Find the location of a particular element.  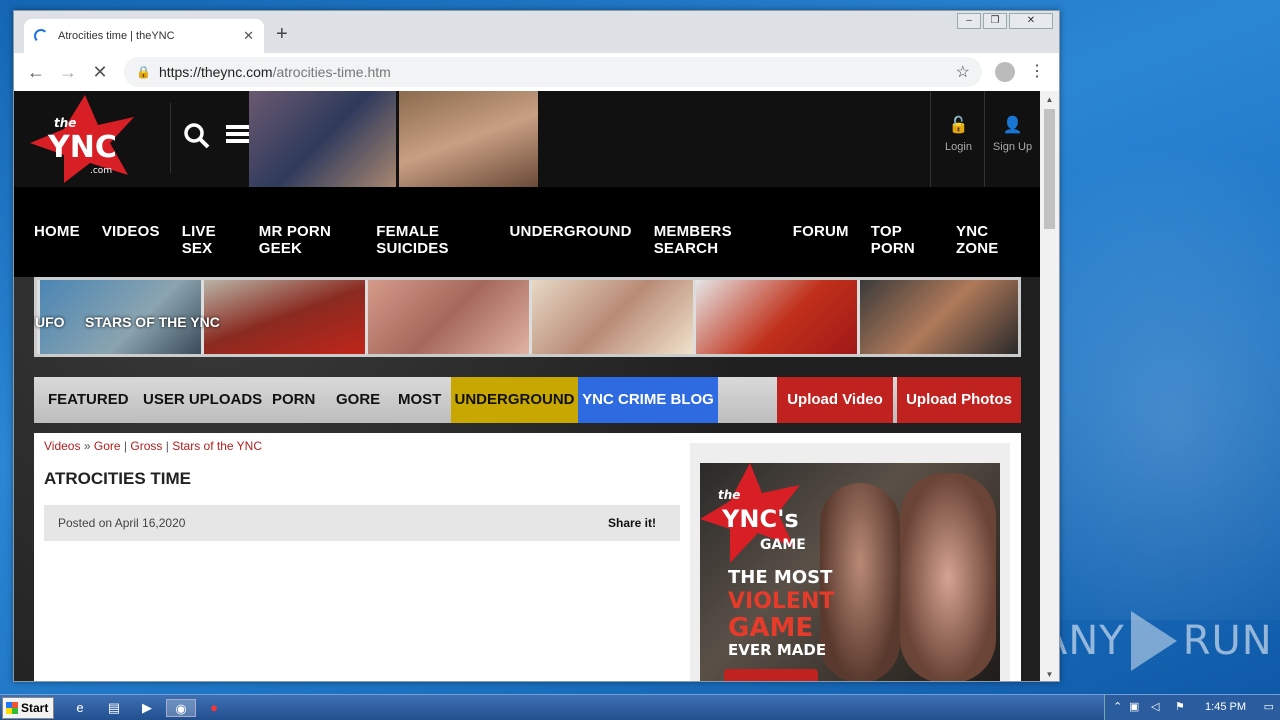

post-meta-bar: Posted on April 16,2020 Share it! is located at coordinates (362, 523).